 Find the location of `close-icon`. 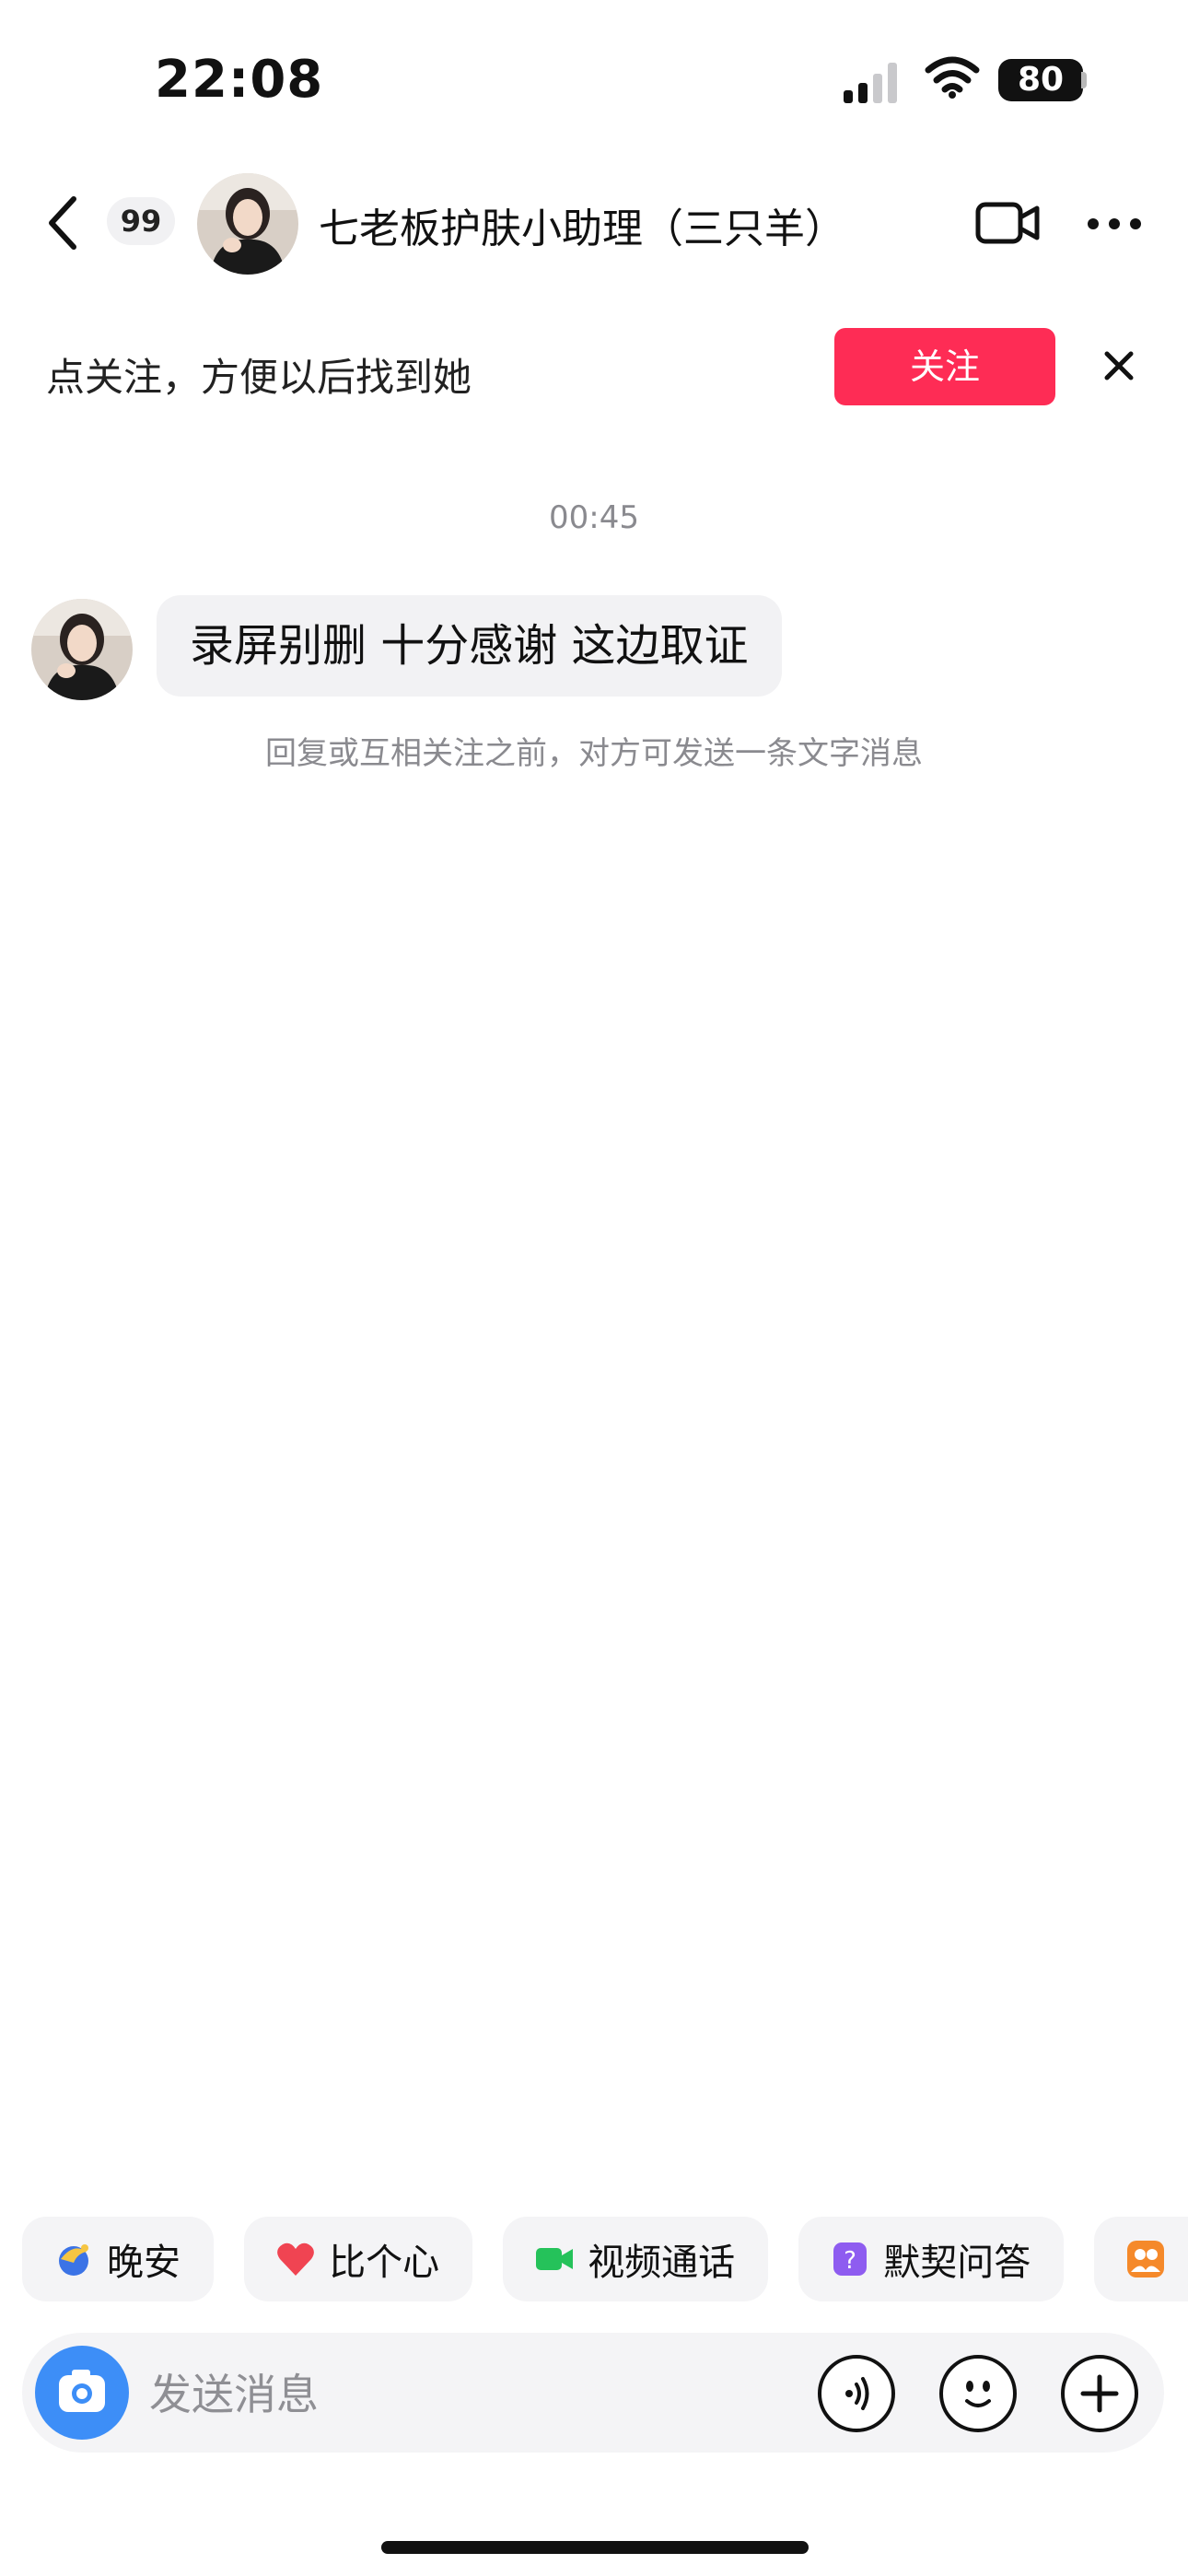

close-icon is located at coordinates (1118, 365).